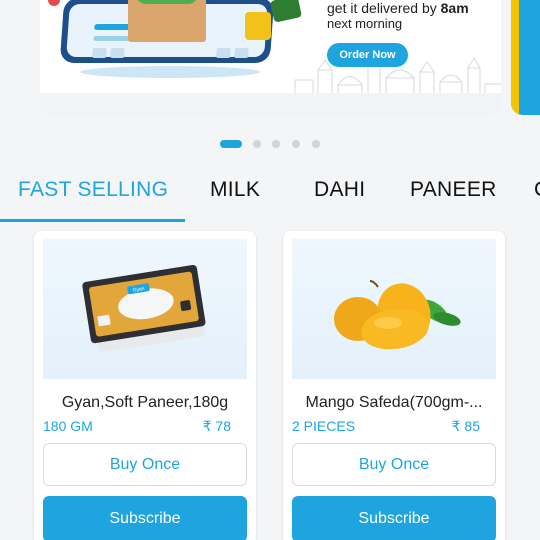 This screenshot has height=540, width=540. Describe the element at coordinates (270, 196) in the screenshot. I see `category-tabs: FAST SELLING MILK DAHI PANEER C` at that location.